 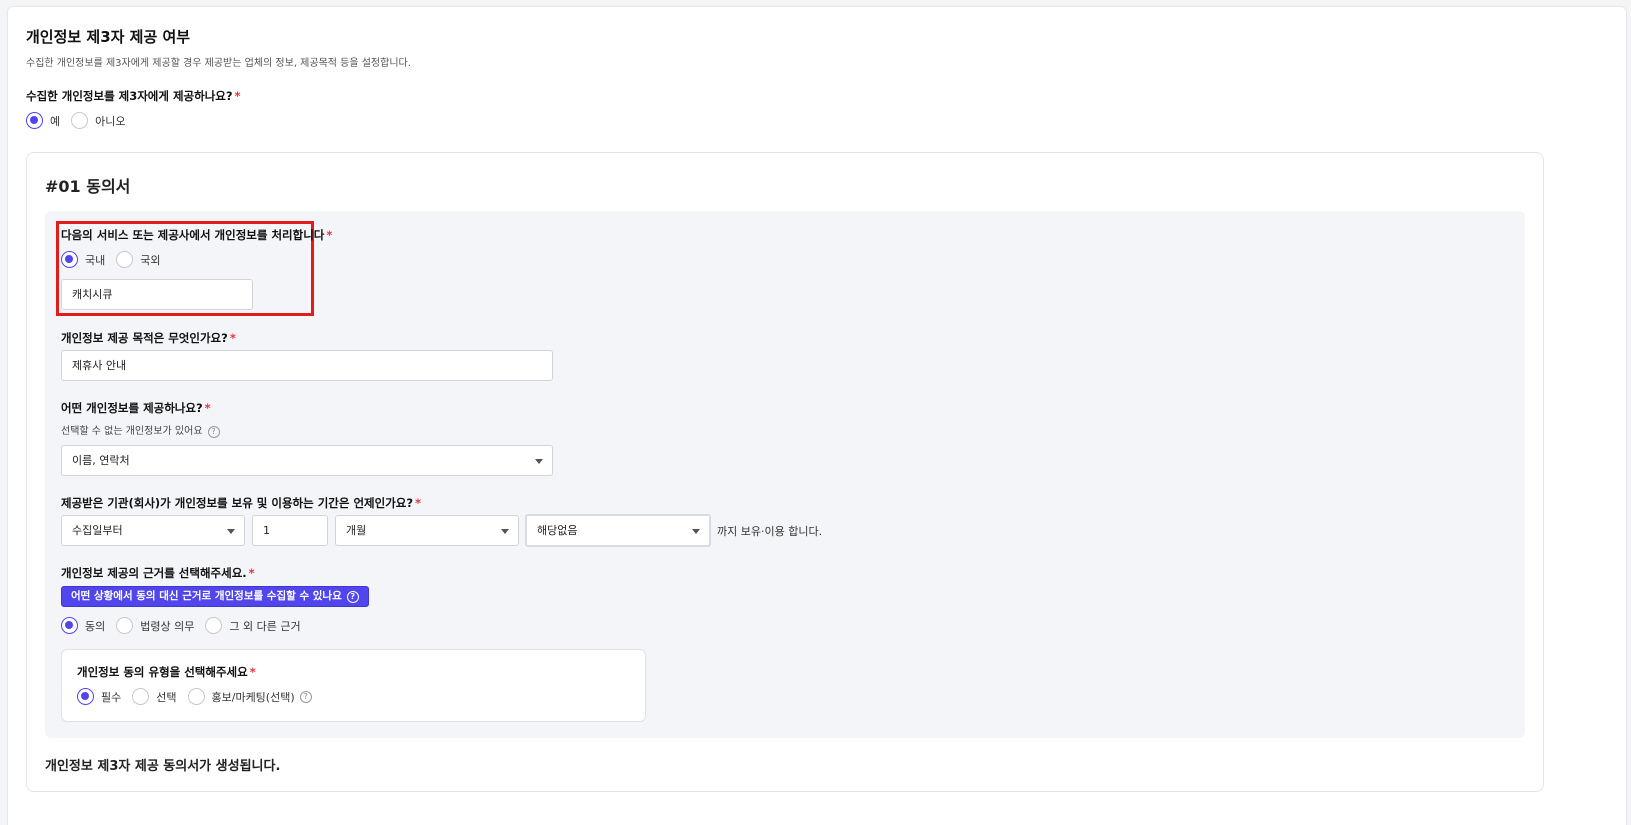 I want to click on radio-yes-dot, so click(x=34, y=120).